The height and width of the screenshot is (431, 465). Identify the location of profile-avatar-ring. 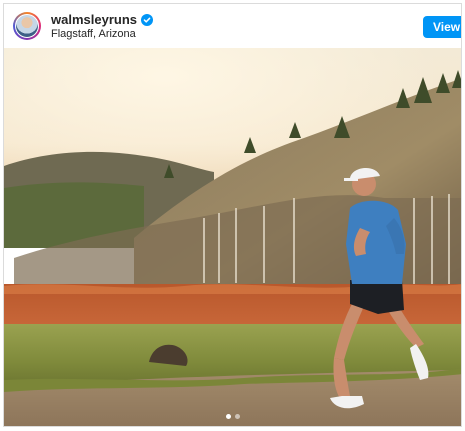
(27, 26).